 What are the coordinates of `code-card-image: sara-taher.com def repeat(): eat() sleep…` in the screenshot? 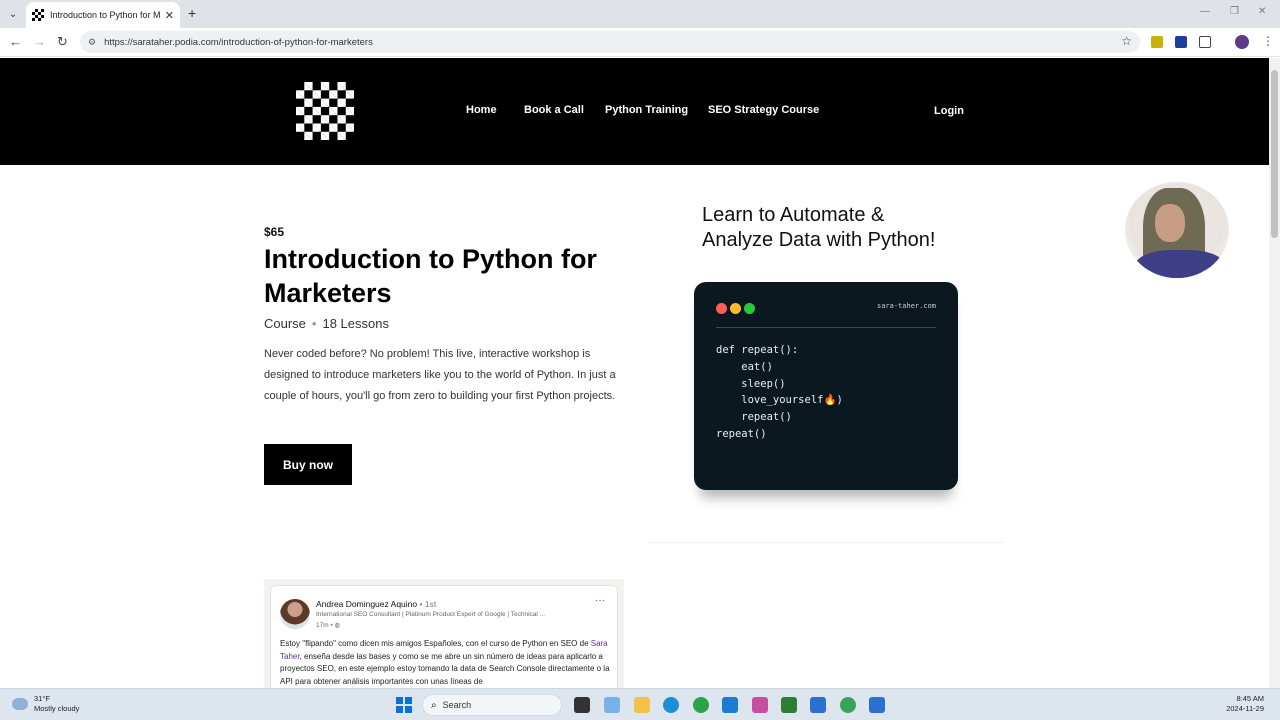 It's located at (826, 386).